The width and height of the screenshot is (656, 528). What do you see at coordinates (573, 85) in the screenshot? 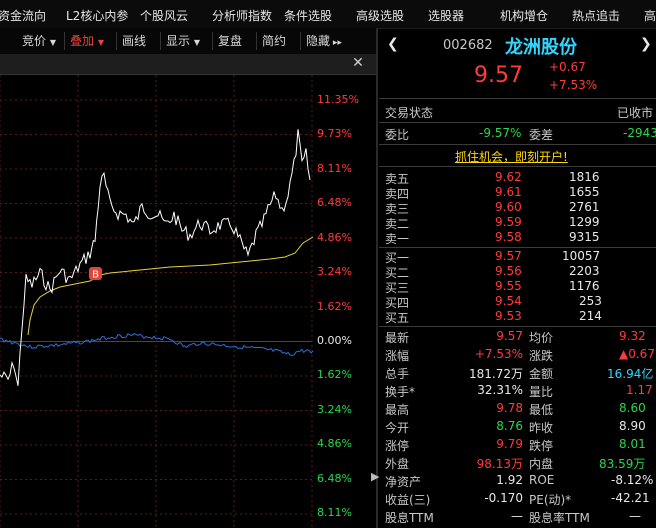
I see `price-change-pct: +7.53%` at bounding box center [573, 85].